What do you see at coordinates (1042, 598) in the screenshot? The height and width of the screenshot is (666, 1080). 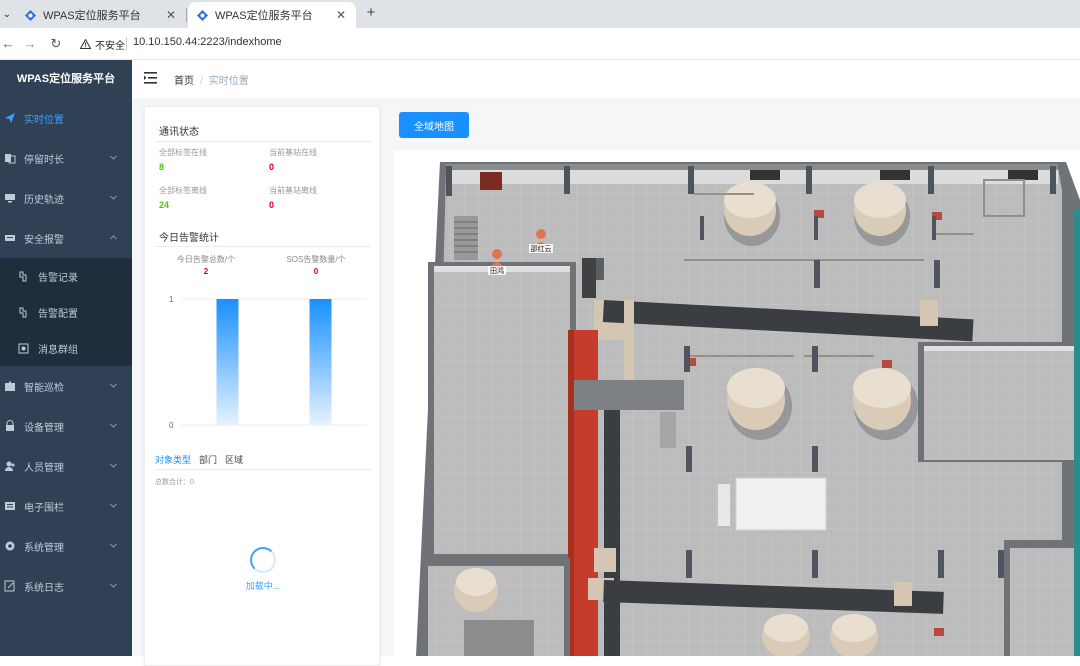 I see `room-bottom-right` at bounding box center [1042, 598].